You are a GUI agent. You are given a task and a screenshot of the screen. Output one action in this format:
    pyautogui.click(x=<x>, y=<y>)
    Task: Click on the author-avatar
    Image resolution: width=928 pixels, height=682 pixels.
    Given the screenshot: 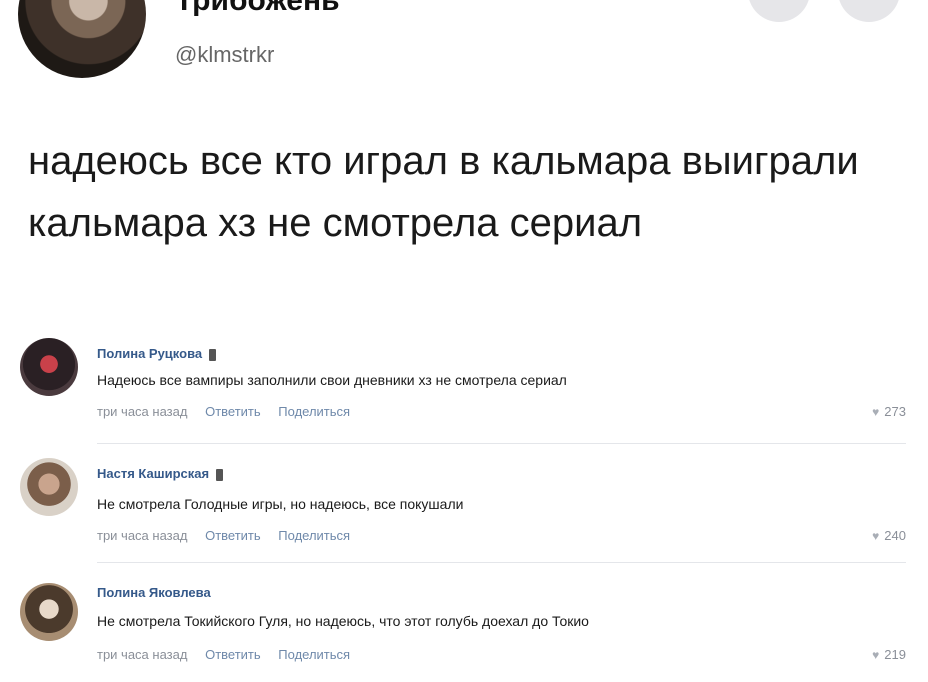 What is the action you would take?
    pyautogui.click(x=82, y=39)
    